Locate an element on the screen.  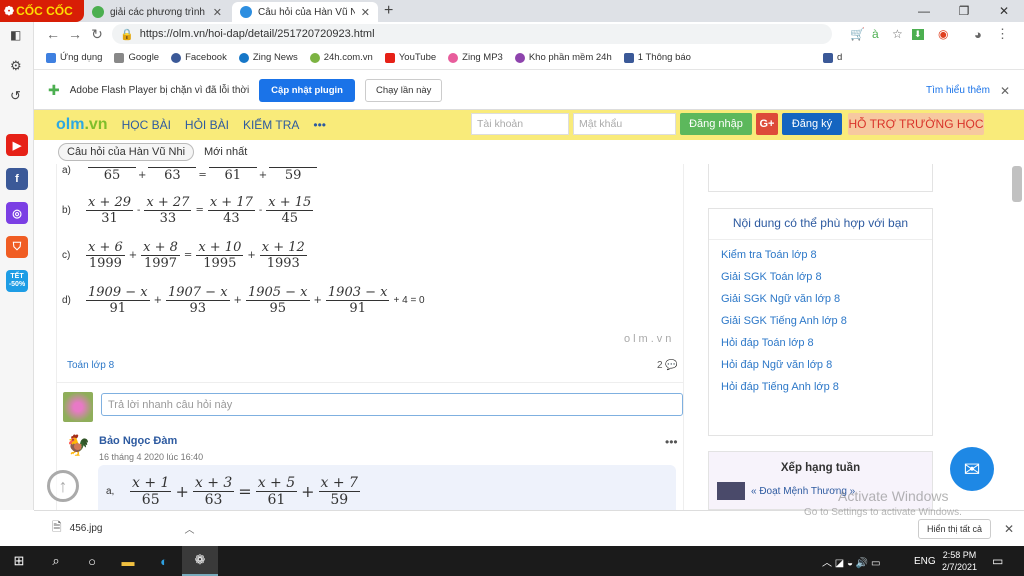
related-link: Giải SGK Ngữ văn lớp 8 is located at coordinates (826, 299).